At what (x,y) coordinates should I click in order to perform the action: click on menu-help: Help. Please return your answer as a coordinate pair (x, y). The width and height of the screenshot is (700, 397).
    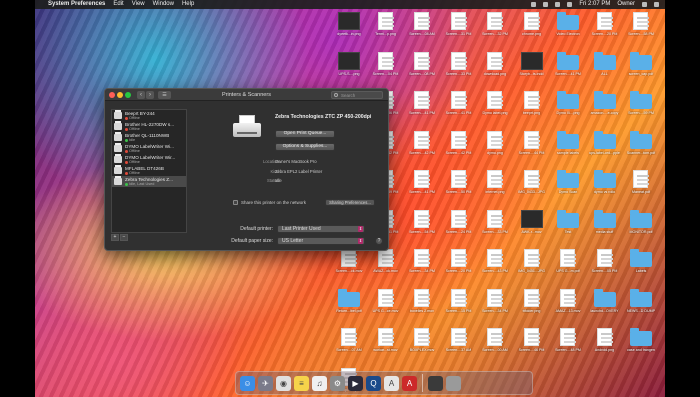
    Looking at the image, I should click on (188, 4).